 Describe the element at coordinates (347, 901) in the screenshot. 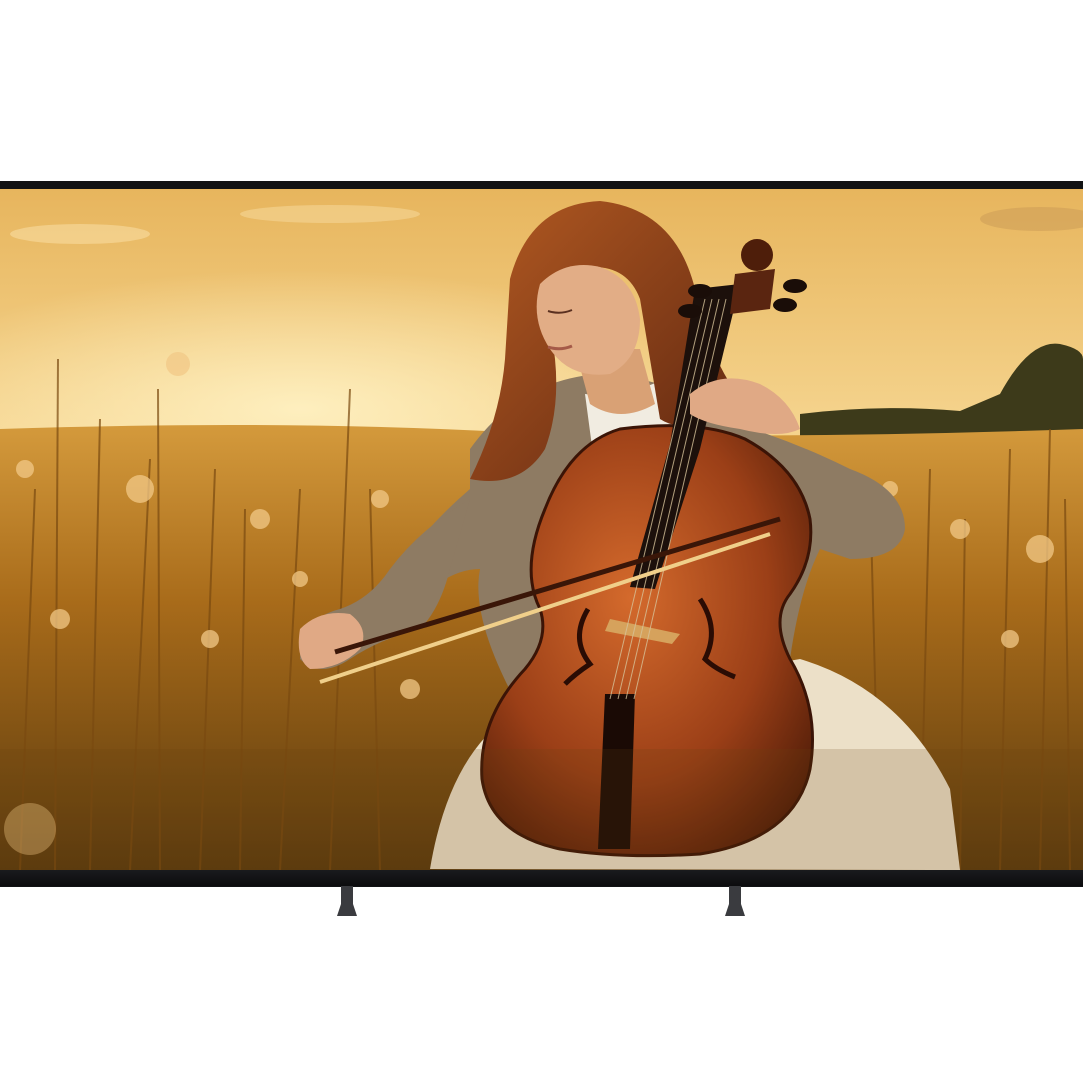

I see `tv-stand-left` at that location.